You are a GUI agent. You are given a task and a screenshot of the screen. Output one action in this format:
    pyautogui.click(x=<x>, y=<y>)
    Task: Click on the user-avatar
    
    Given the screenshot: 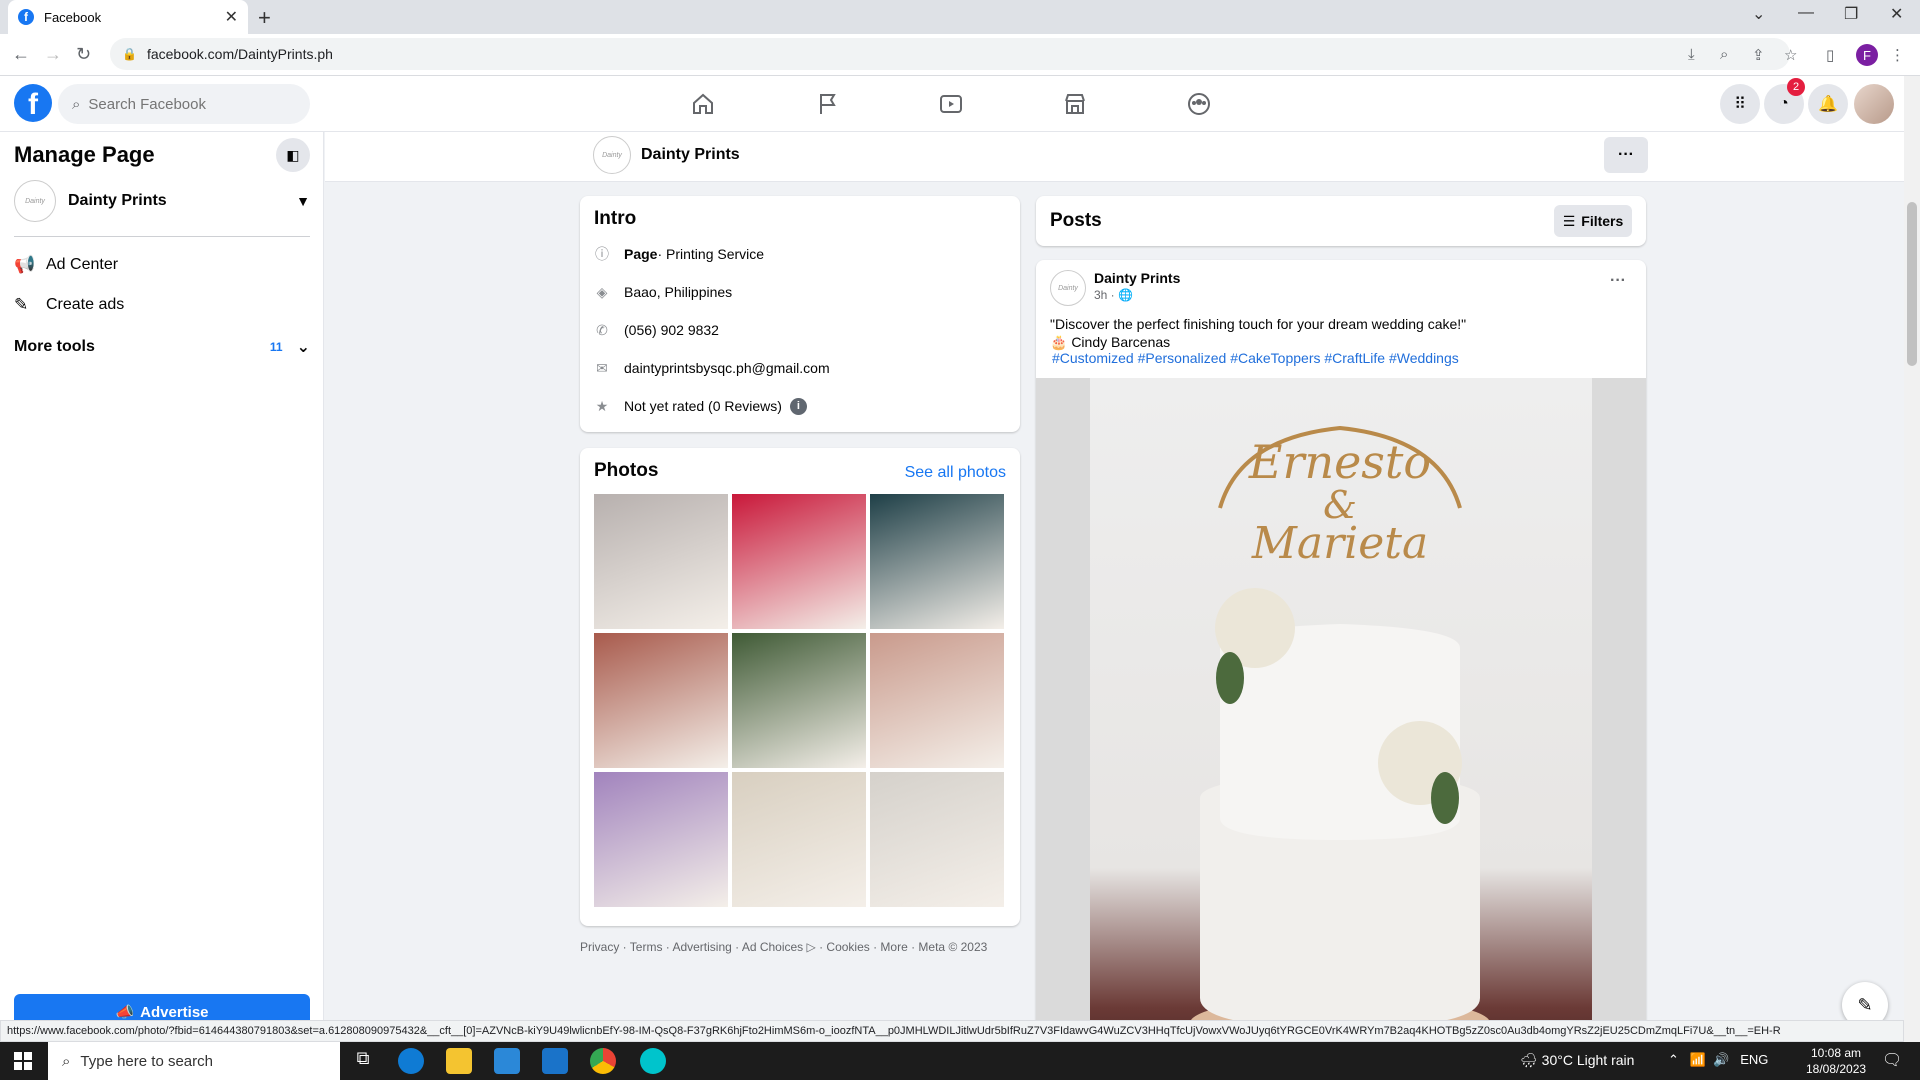 What is the action you would take?
    pyautogui.click(x=1874, y=104)
    